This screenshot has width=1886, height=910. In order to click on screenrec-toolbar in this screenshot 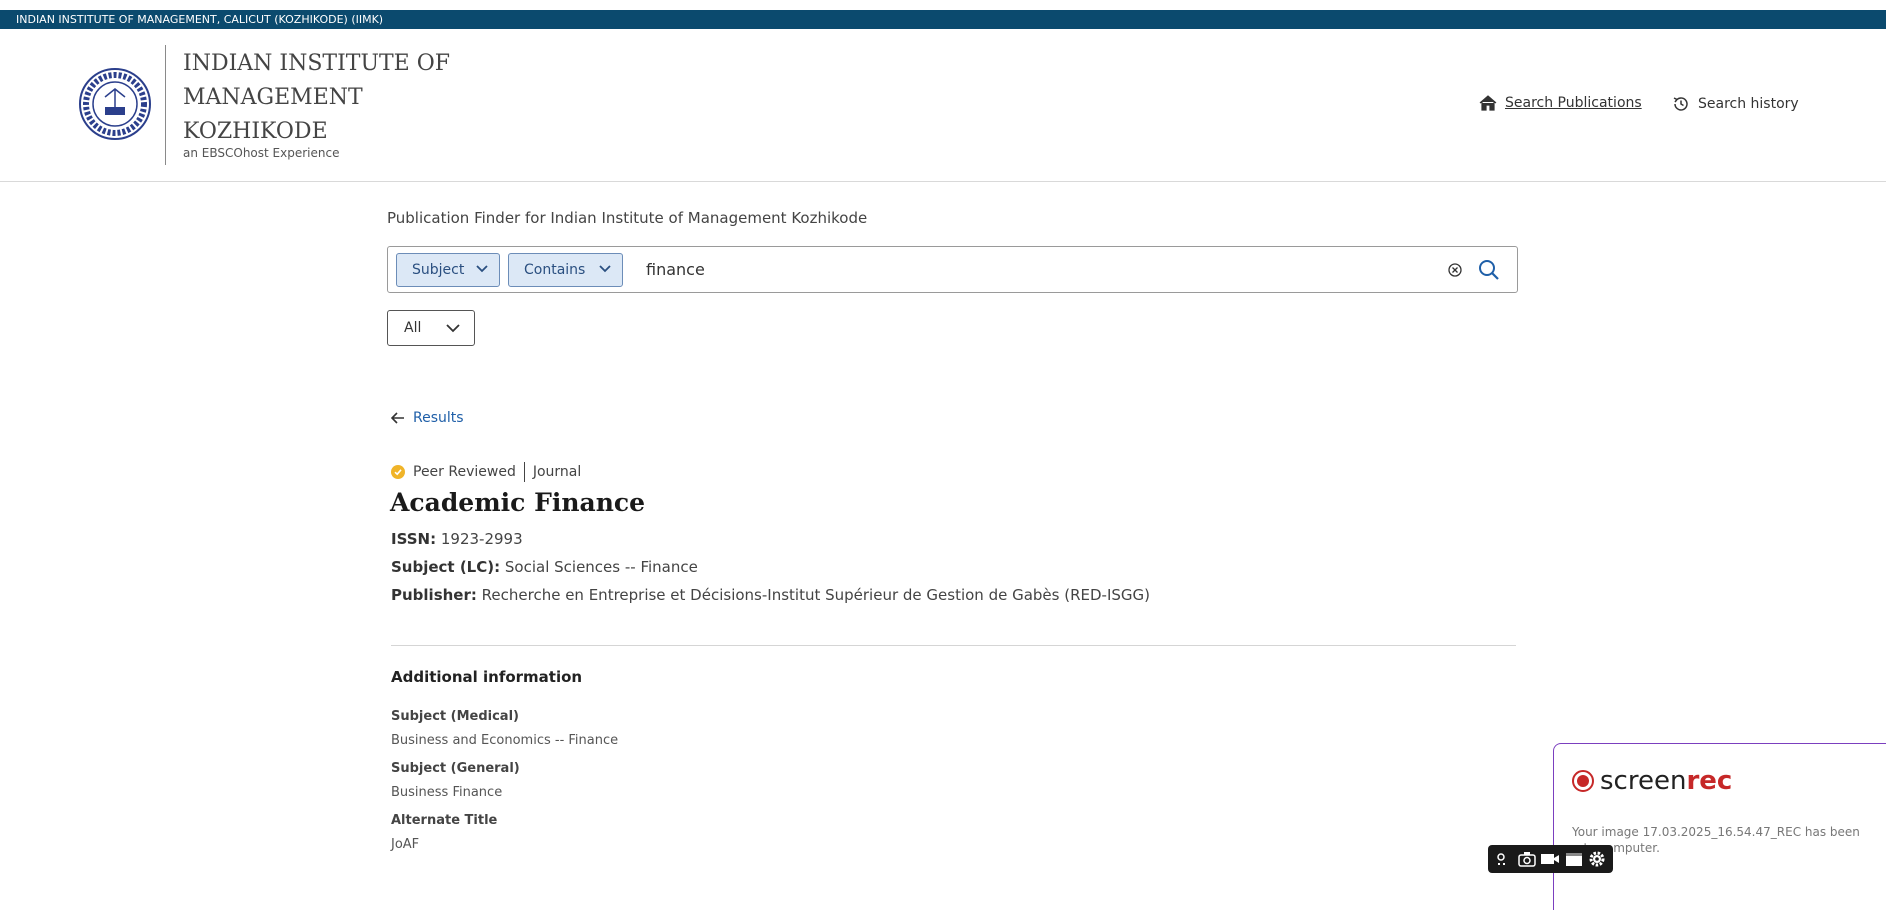, I will do `click(1550, 859)`.